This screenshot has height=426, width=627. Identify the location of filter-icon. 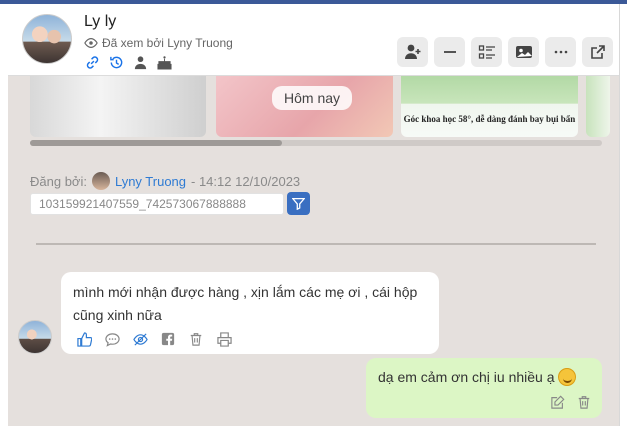
(298, 203).